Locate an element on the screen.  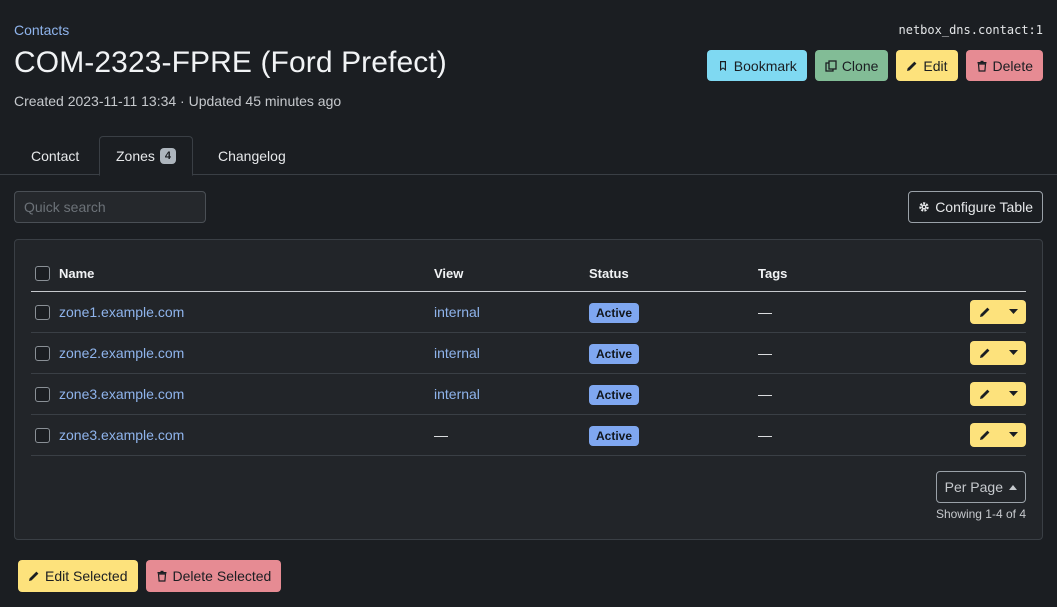
table-row: zone3.example.com — Active — is located at coordinates (528, 435).